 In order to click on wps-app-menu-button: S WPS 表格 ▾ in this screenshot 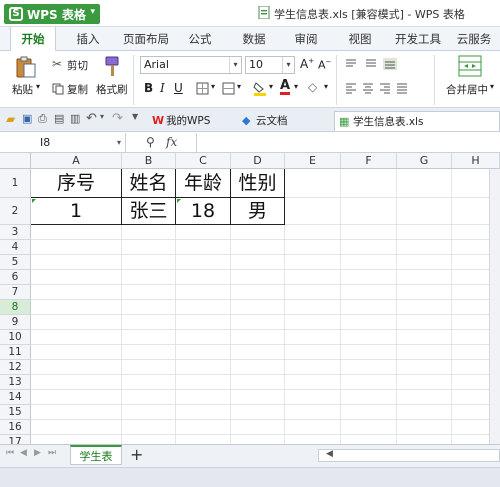, I will do `click(52, 14)`.